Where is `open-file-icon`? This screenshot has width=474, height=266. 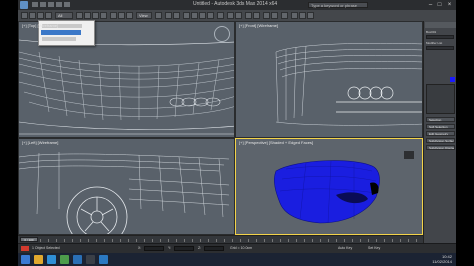 open-file-icon is located at coordinates (43, 4).